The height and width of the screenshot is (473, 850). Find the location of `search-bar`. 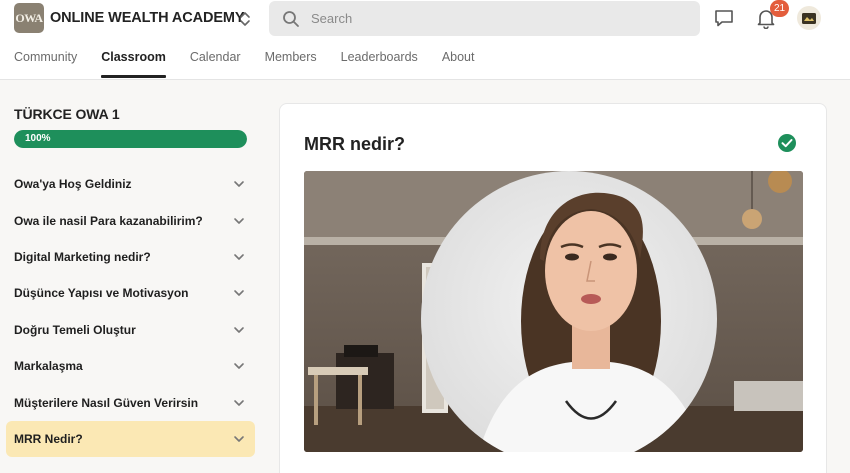

search-bar is located at coordinates (484, 18).